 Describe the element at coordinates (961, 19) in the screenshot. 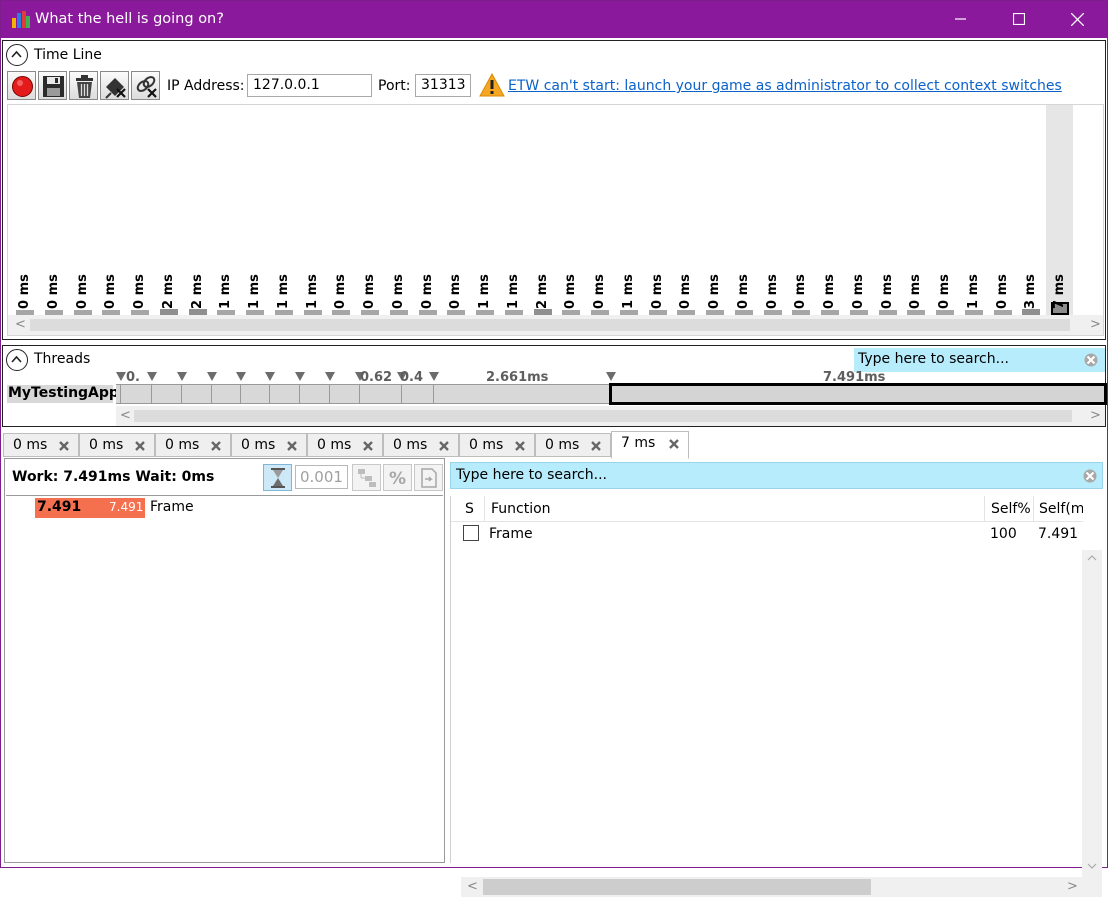

I see `minimize-button` at that location.